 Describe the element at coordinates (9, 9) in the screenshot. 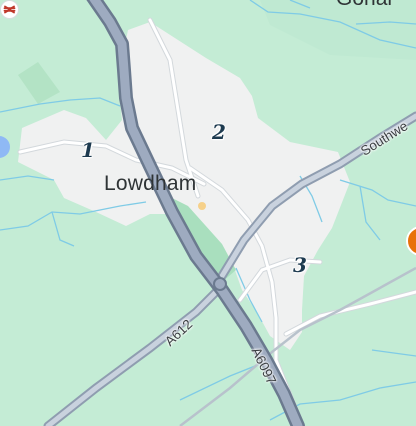

I see `railway-station-icon` at that location.